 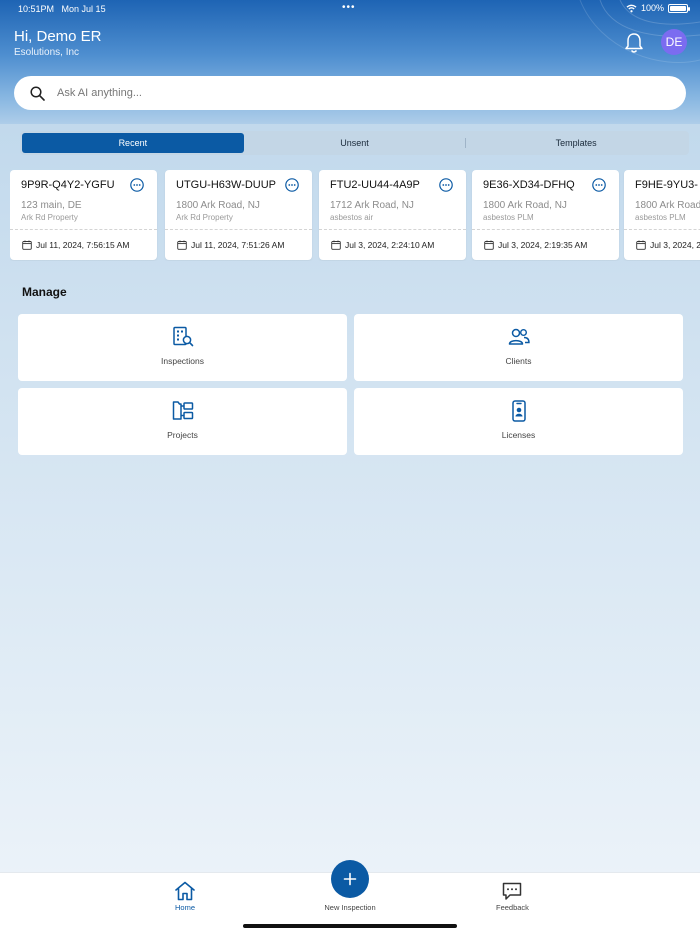 What do you see at coordinates (576, 143) in the screenshot?
I see `tab-templates: Templates` at bounding box center [576, 143].